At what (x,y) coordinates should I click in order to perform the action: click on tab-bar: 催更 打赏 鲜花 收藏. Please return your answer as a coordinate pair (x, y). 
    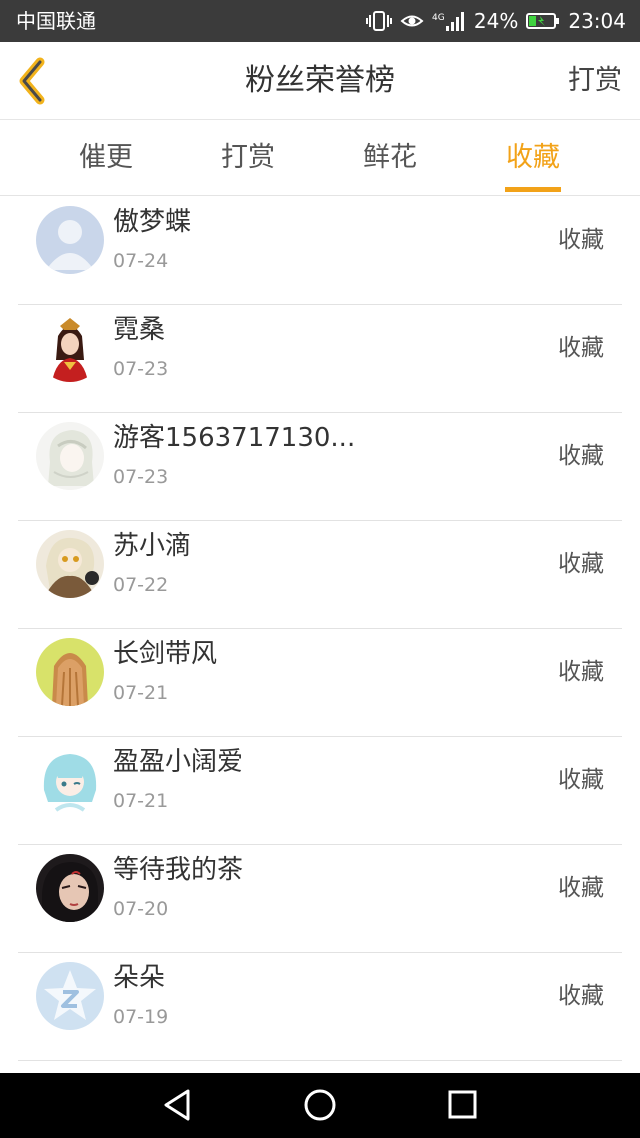
    Looking at the image, I should click on (320, 158).